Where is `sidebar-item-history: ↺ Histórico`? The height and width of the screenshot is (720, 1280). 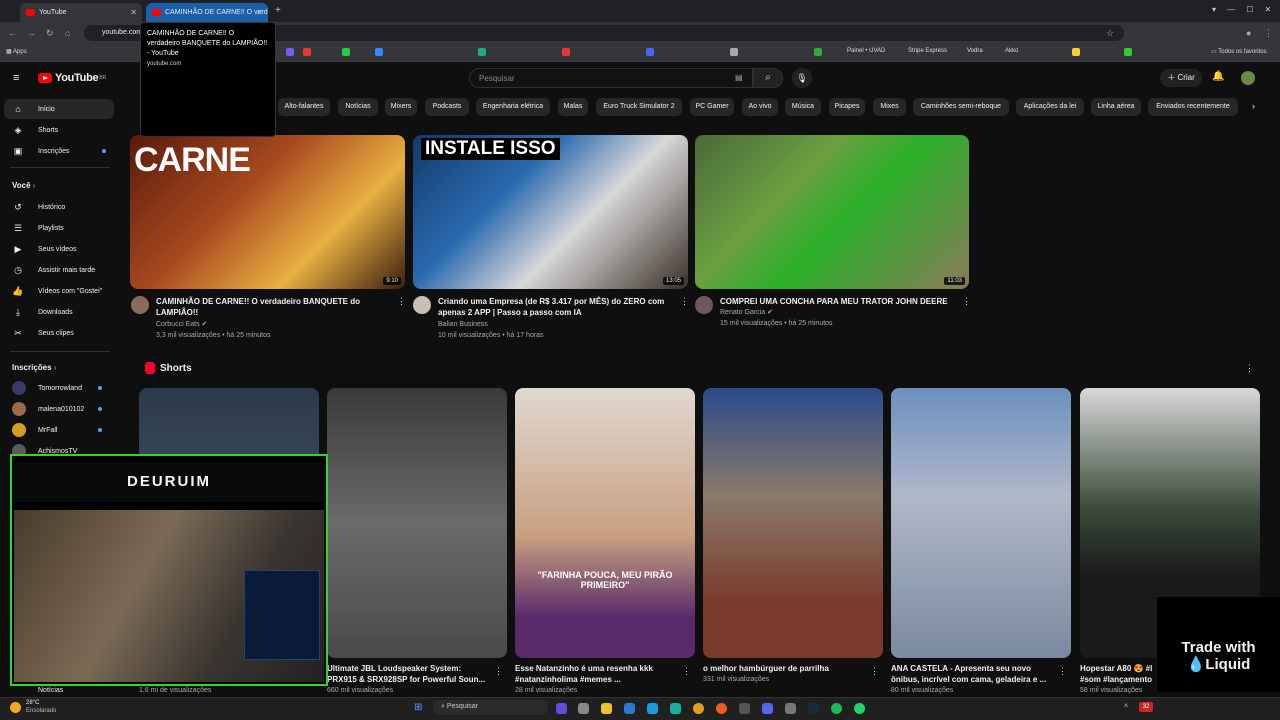 sidebar-item-history: ↺ Histórico is located at coordinates (59, 207).